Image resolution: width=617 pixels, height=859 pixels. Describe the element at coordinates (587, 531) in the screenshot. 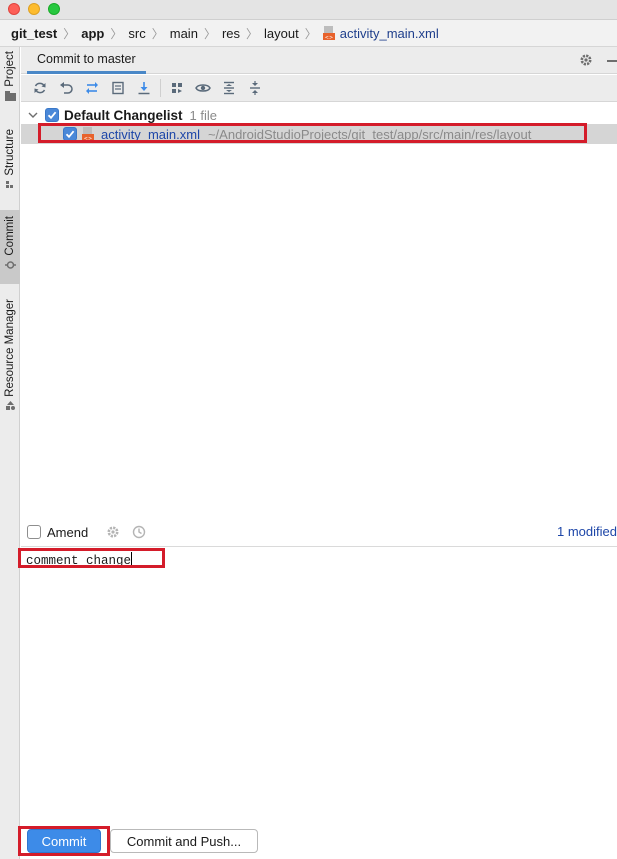

I see `modified-files-link: 1 modified` at that location.